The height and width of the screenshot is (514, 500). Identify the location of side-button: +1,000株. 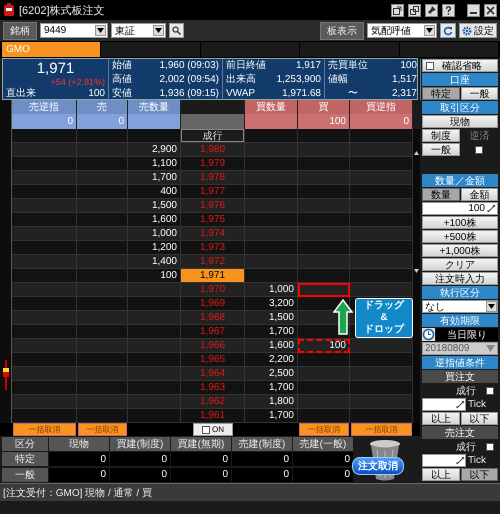
(460, 250).